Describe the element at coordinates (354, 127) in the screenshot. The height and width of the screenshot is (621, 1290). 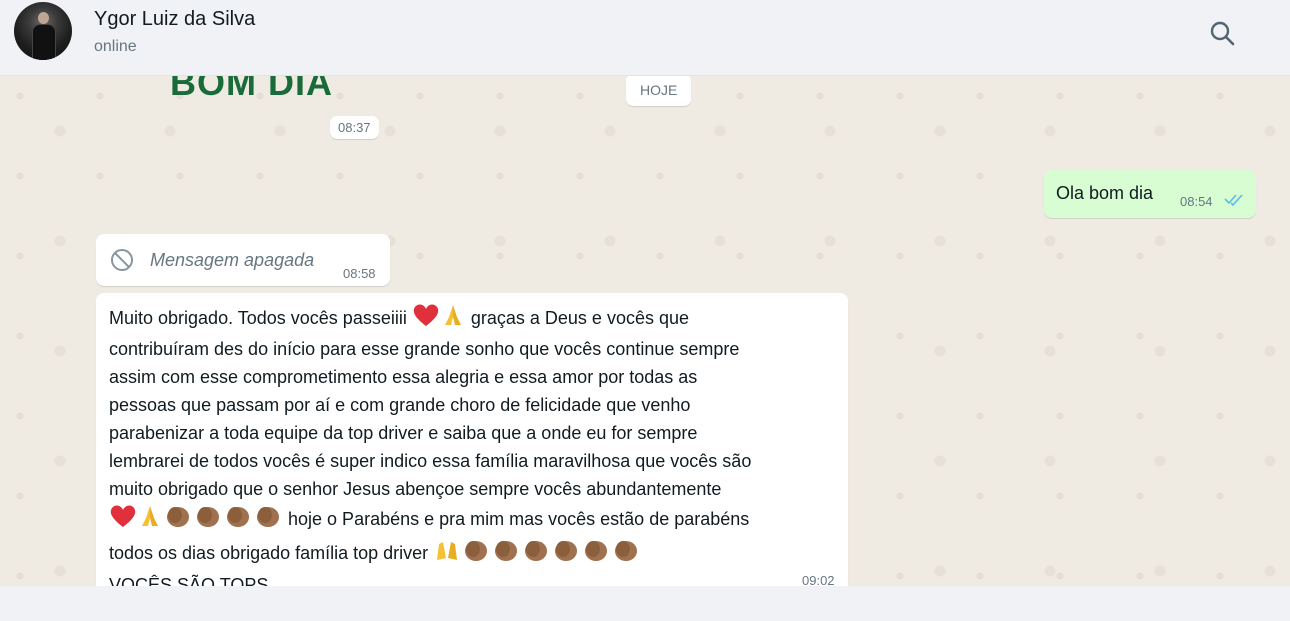
I see `image-message-time: 08:37` at that location.